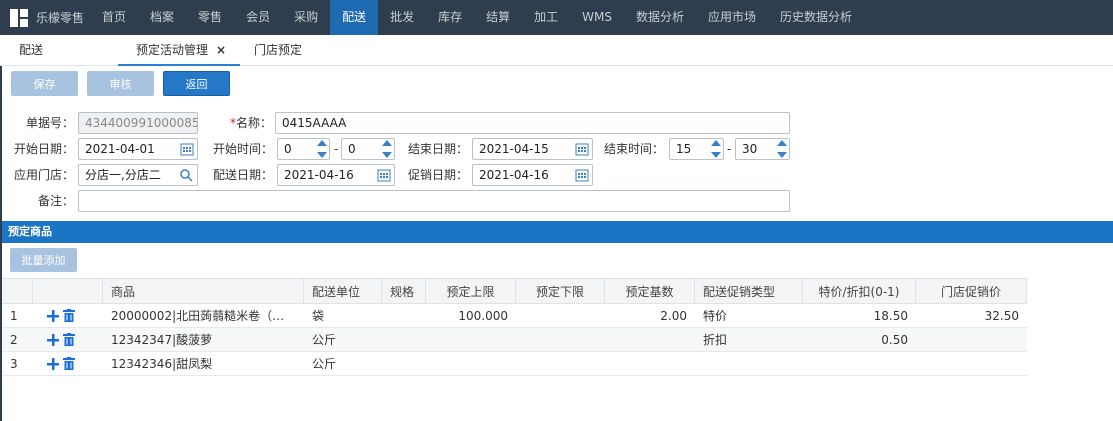  Describe the element at coordinates (14, 364) in the screenshot. I see `row-index: 3` at that location.